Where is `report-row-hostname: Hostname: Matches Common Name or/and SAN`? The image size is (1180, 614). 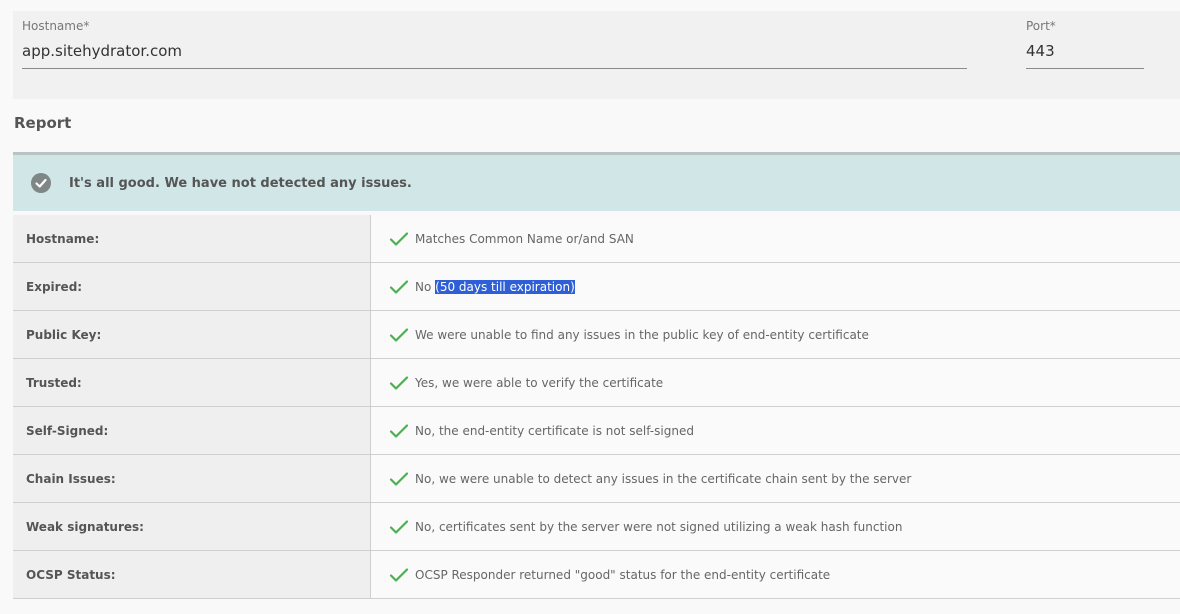 report-row-hostname: Hostname: Matches Common Name or/and SAN is located at coordinates (596, 239).